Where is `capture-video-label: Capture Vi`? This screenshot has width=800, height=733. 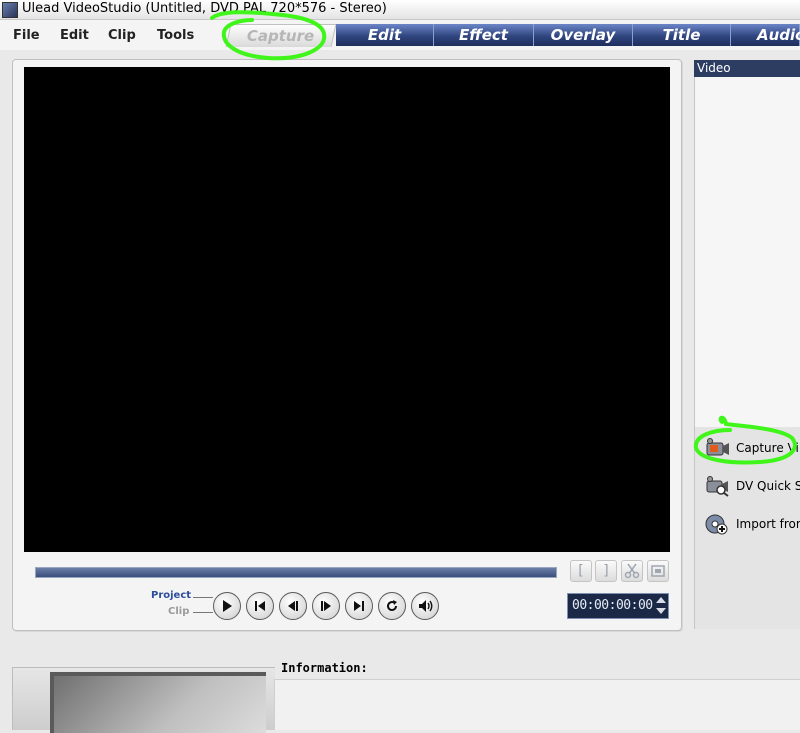 capture-video-label: Capture Vi is located at coordinates (767, 448).